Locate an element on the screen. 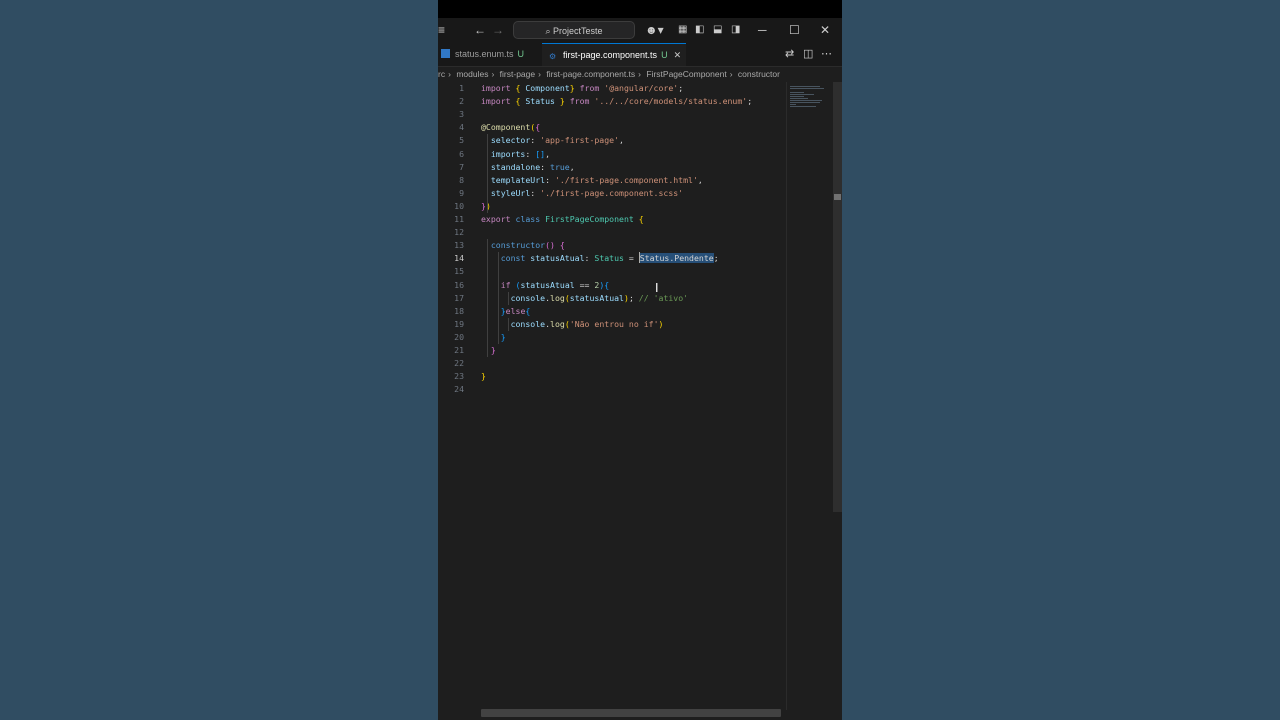  minimize-button: ─ is located at coordinates (762, 30).